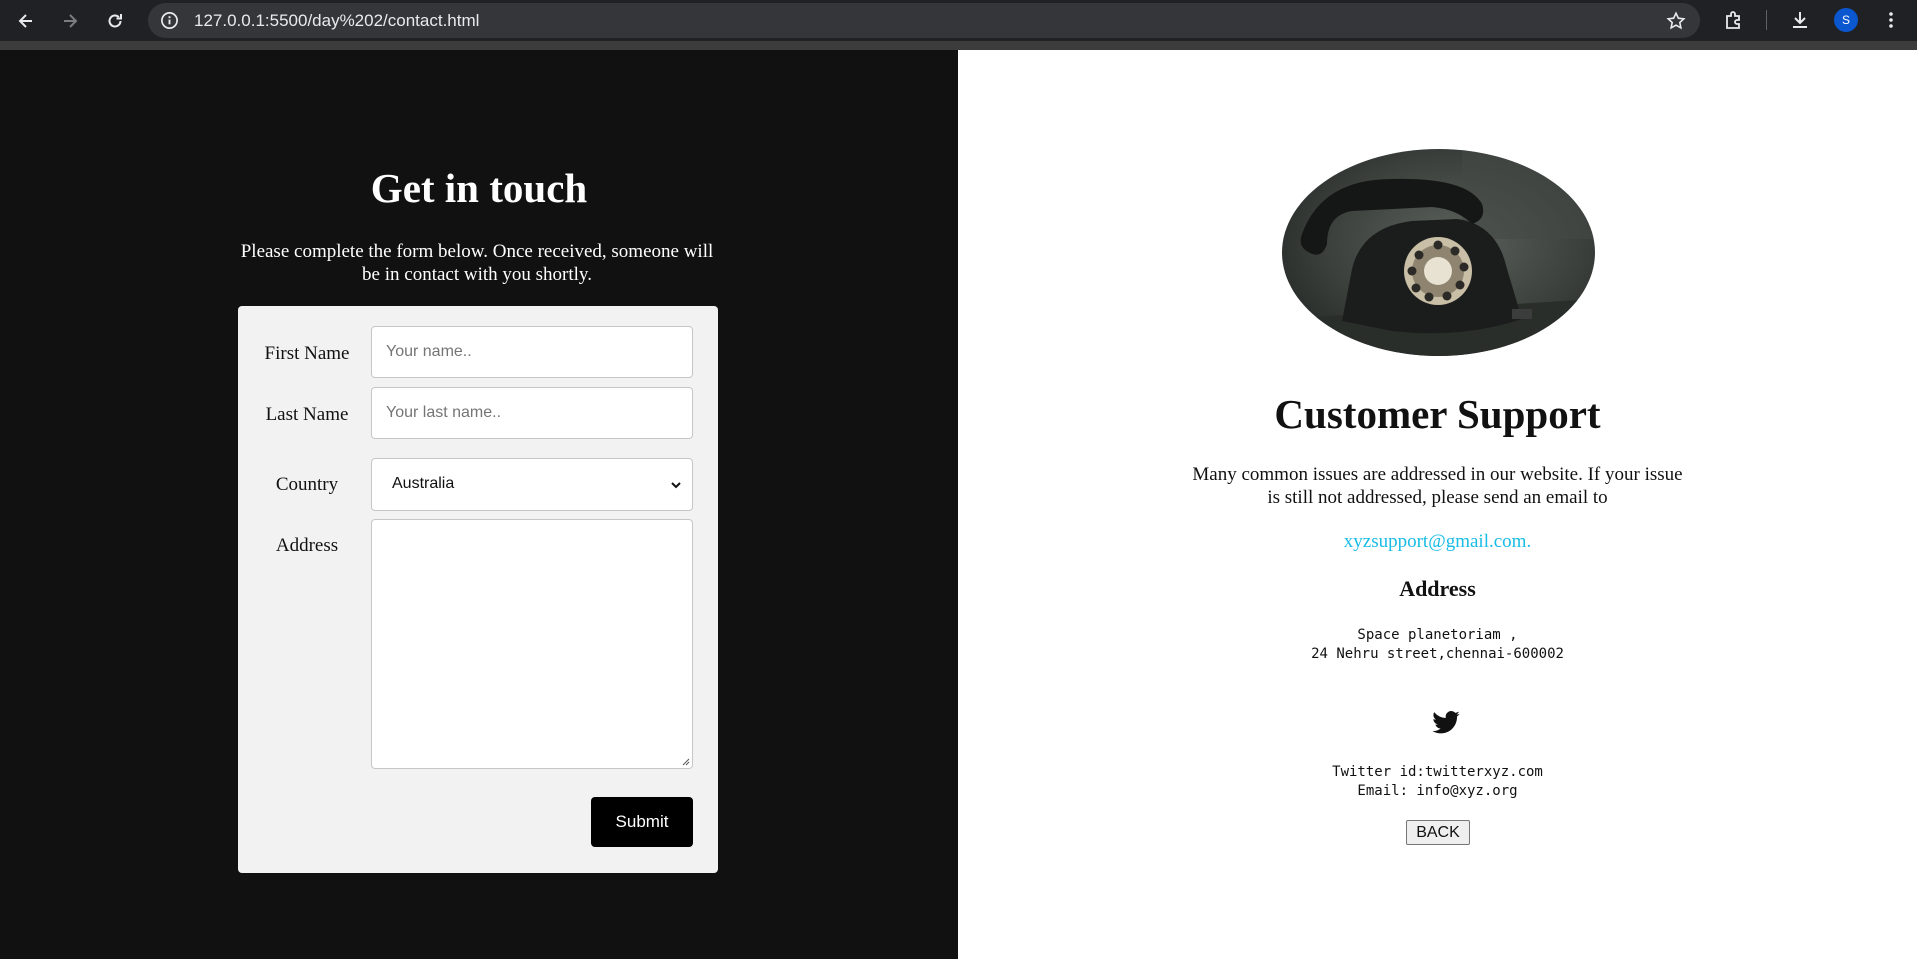 Image resolution: width=1917 pixels, height=959 pixels. Describe the element at coordinates (532, 644) in the screenshot. I see `address-textarea` at that location.